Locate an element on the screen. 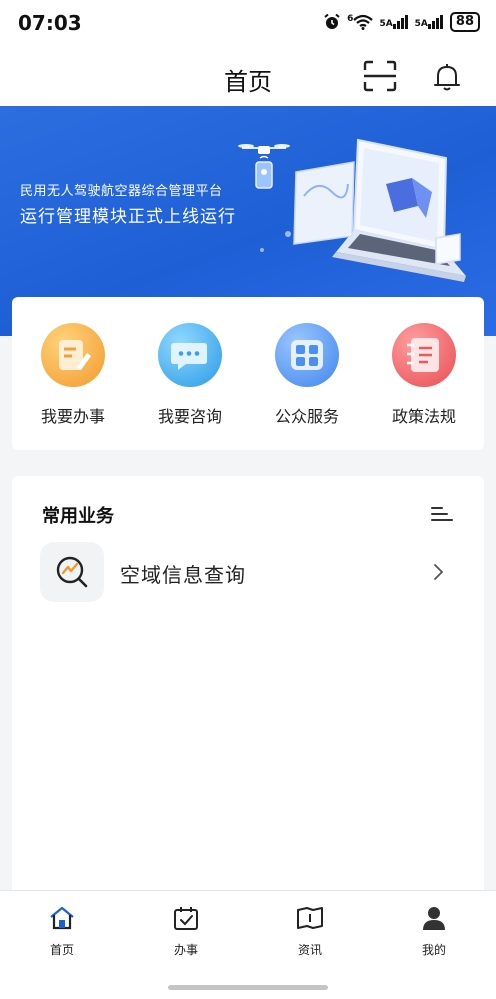 The height and width of the screenshot is (999, 496). chart-search-icon is located at coordinates (72, 572).